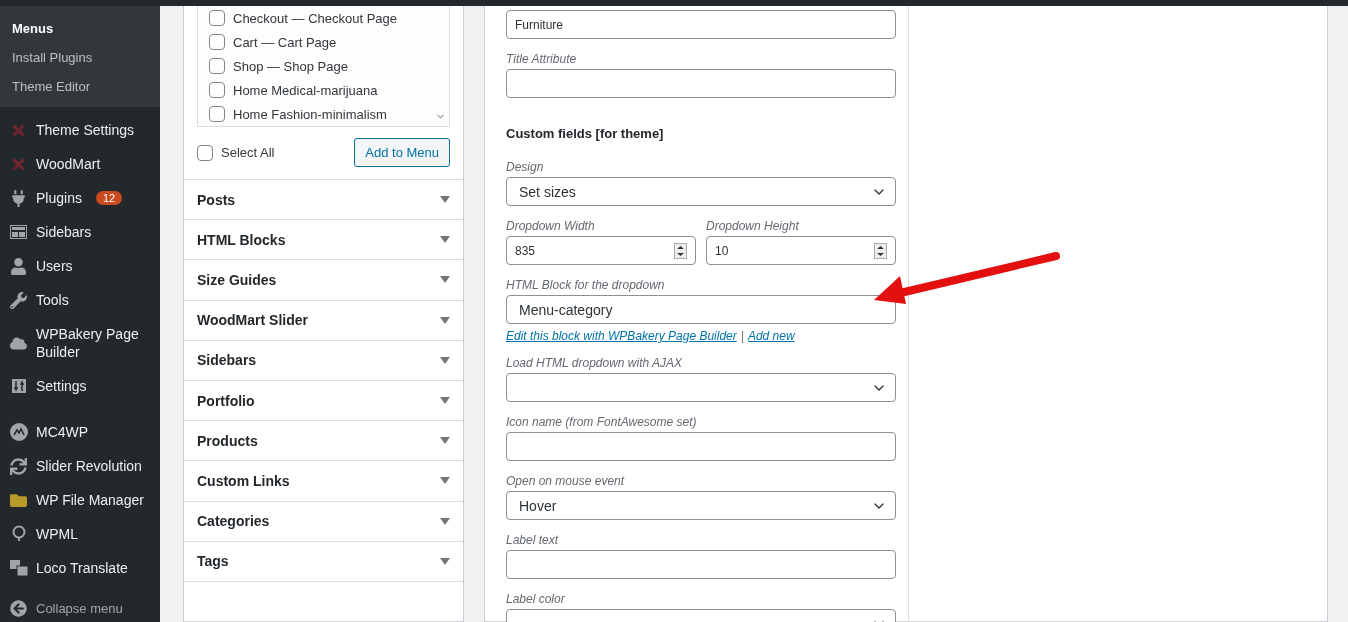 The height and width of the screenshot is (622, 1348). I want to click on menu-item: WPML, so click(57, 534).